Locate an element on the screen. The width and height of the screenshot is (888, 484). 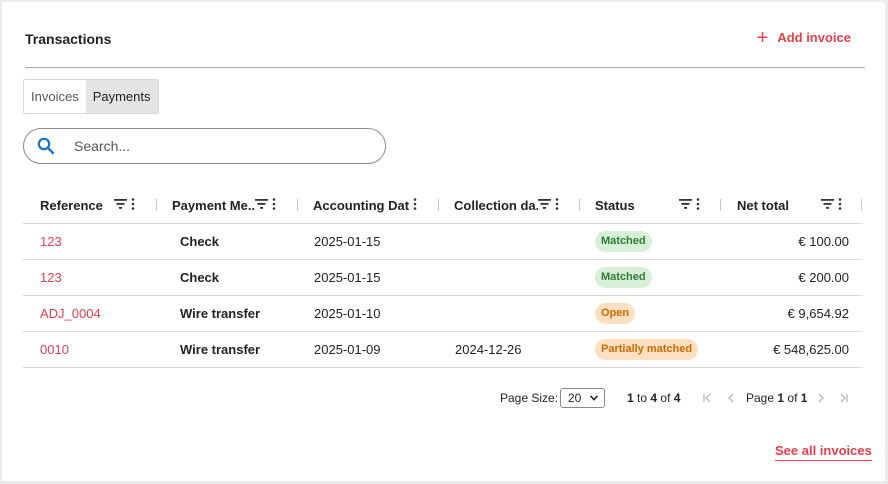
net-total-cell: € 200.00 is located at coordinates (823, 277).